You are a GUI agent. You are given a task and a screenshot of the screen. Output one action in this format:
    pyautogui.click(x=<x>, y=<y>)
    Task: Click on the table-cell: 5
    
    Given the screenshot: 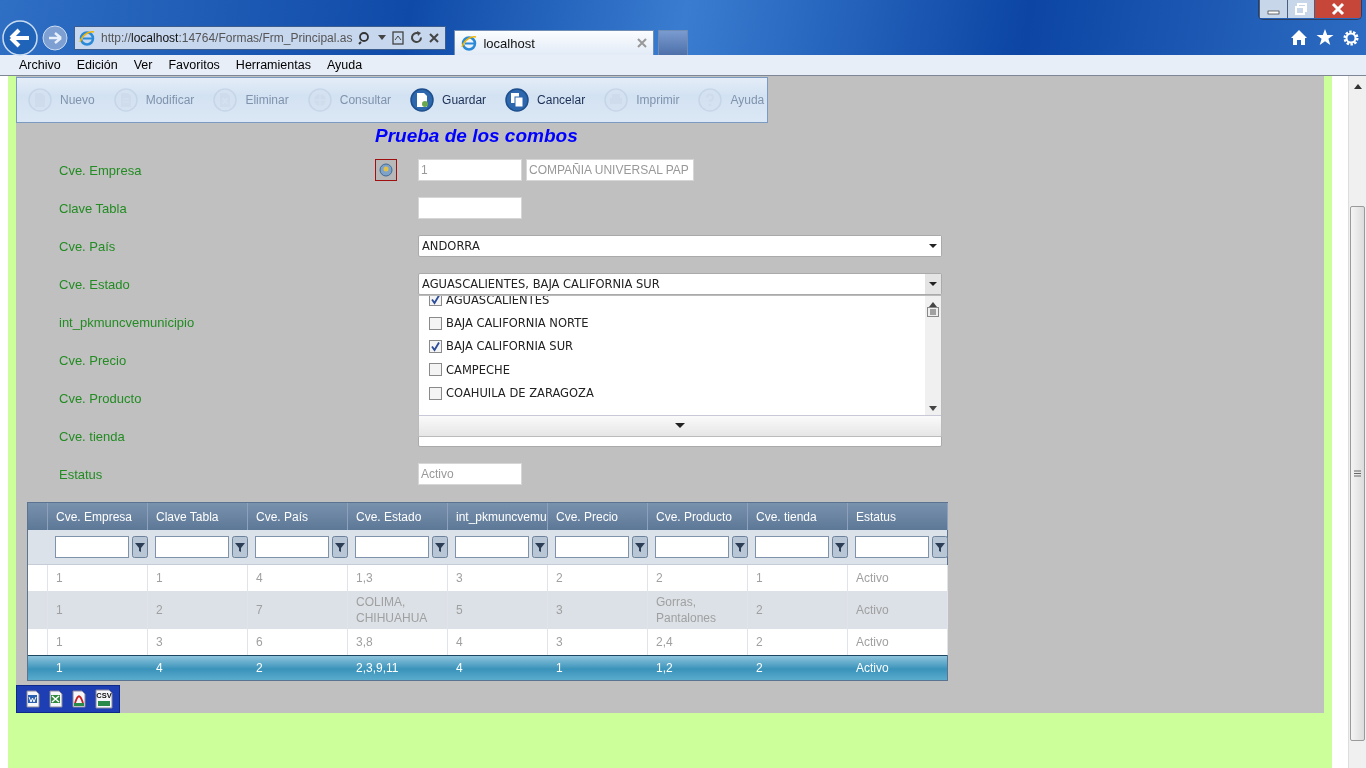 What is the action you would take?
    pyautogui.click(x=459, y=610)
    